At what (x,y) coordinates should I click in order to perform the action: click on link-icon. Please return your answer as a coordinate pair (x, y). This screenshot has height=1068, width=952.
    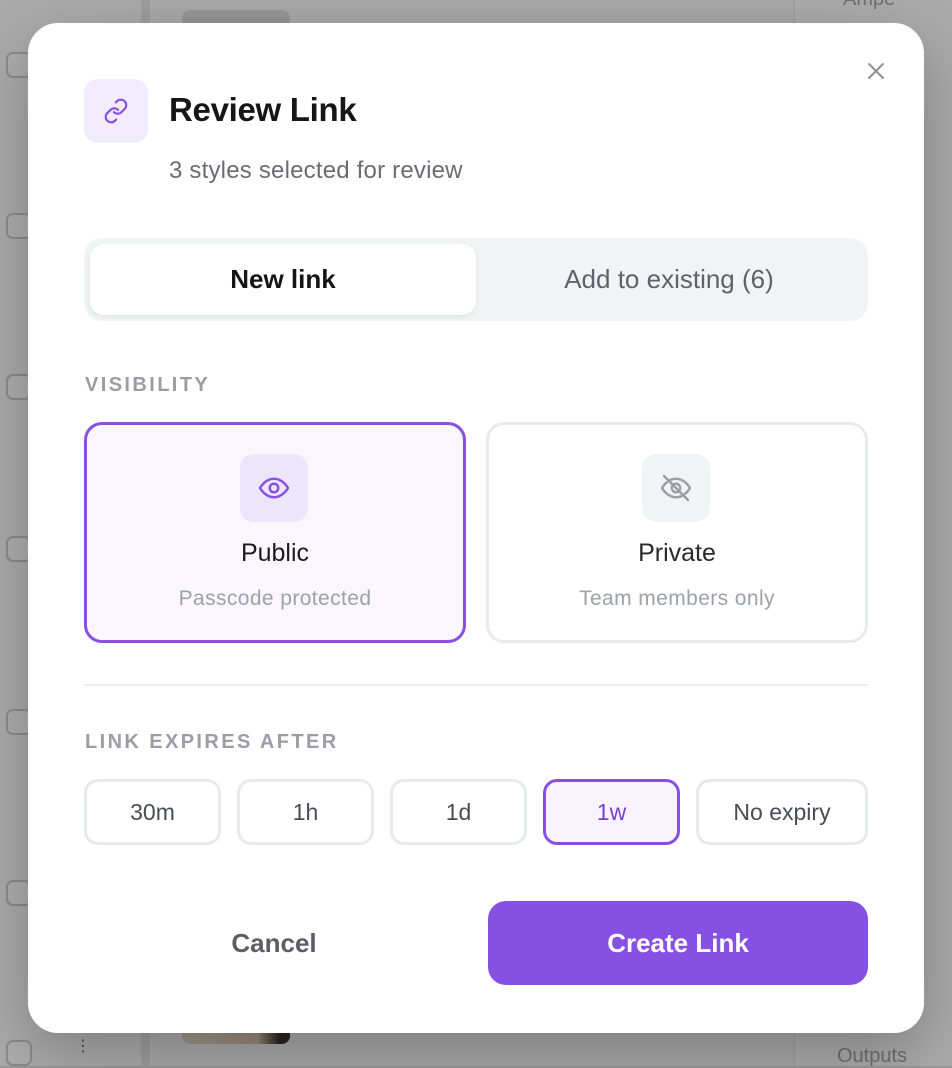
    Looking at the image, I should click on (116, 111).